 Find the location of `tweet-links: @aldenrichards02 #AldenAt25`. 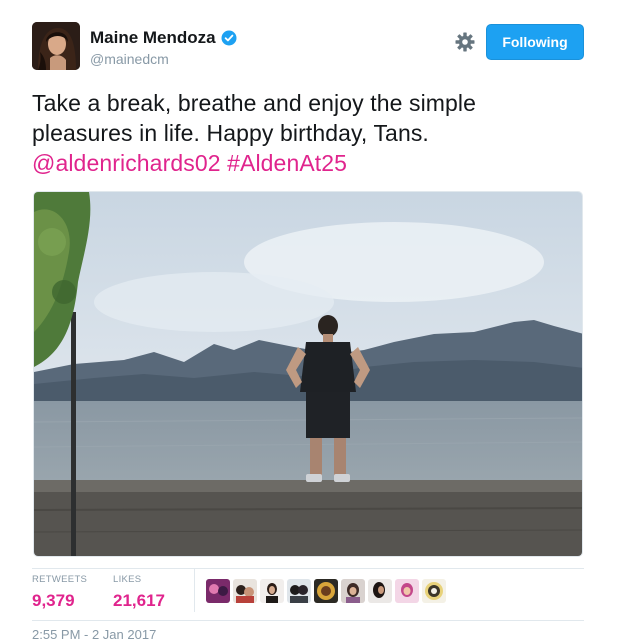

tweet-links: @aldenrichards02 #AldenAt25 is located at coordinates (312, 163).